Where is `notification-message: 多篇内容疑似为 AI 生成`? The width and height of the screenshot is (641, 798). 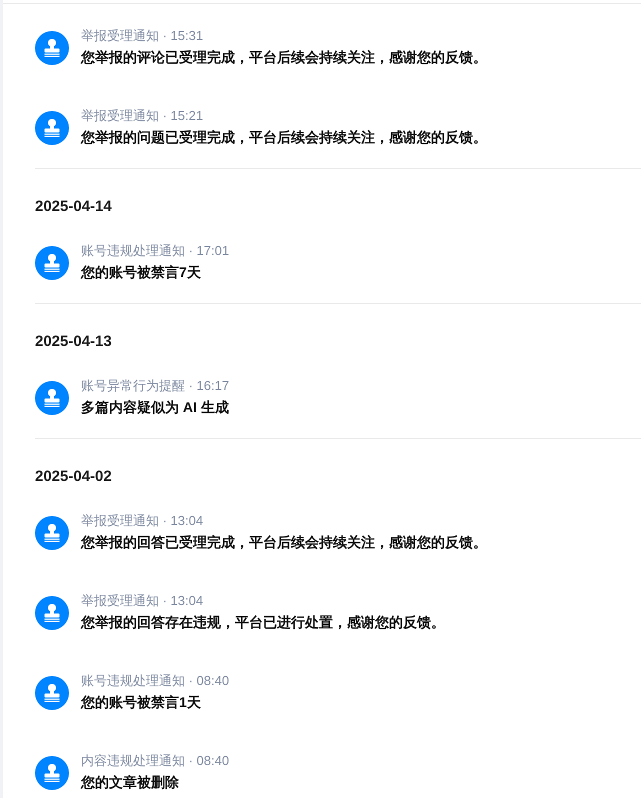
notification-message: 多篇内容疑似为 AI 生成 is located at coordinates (155, 407).